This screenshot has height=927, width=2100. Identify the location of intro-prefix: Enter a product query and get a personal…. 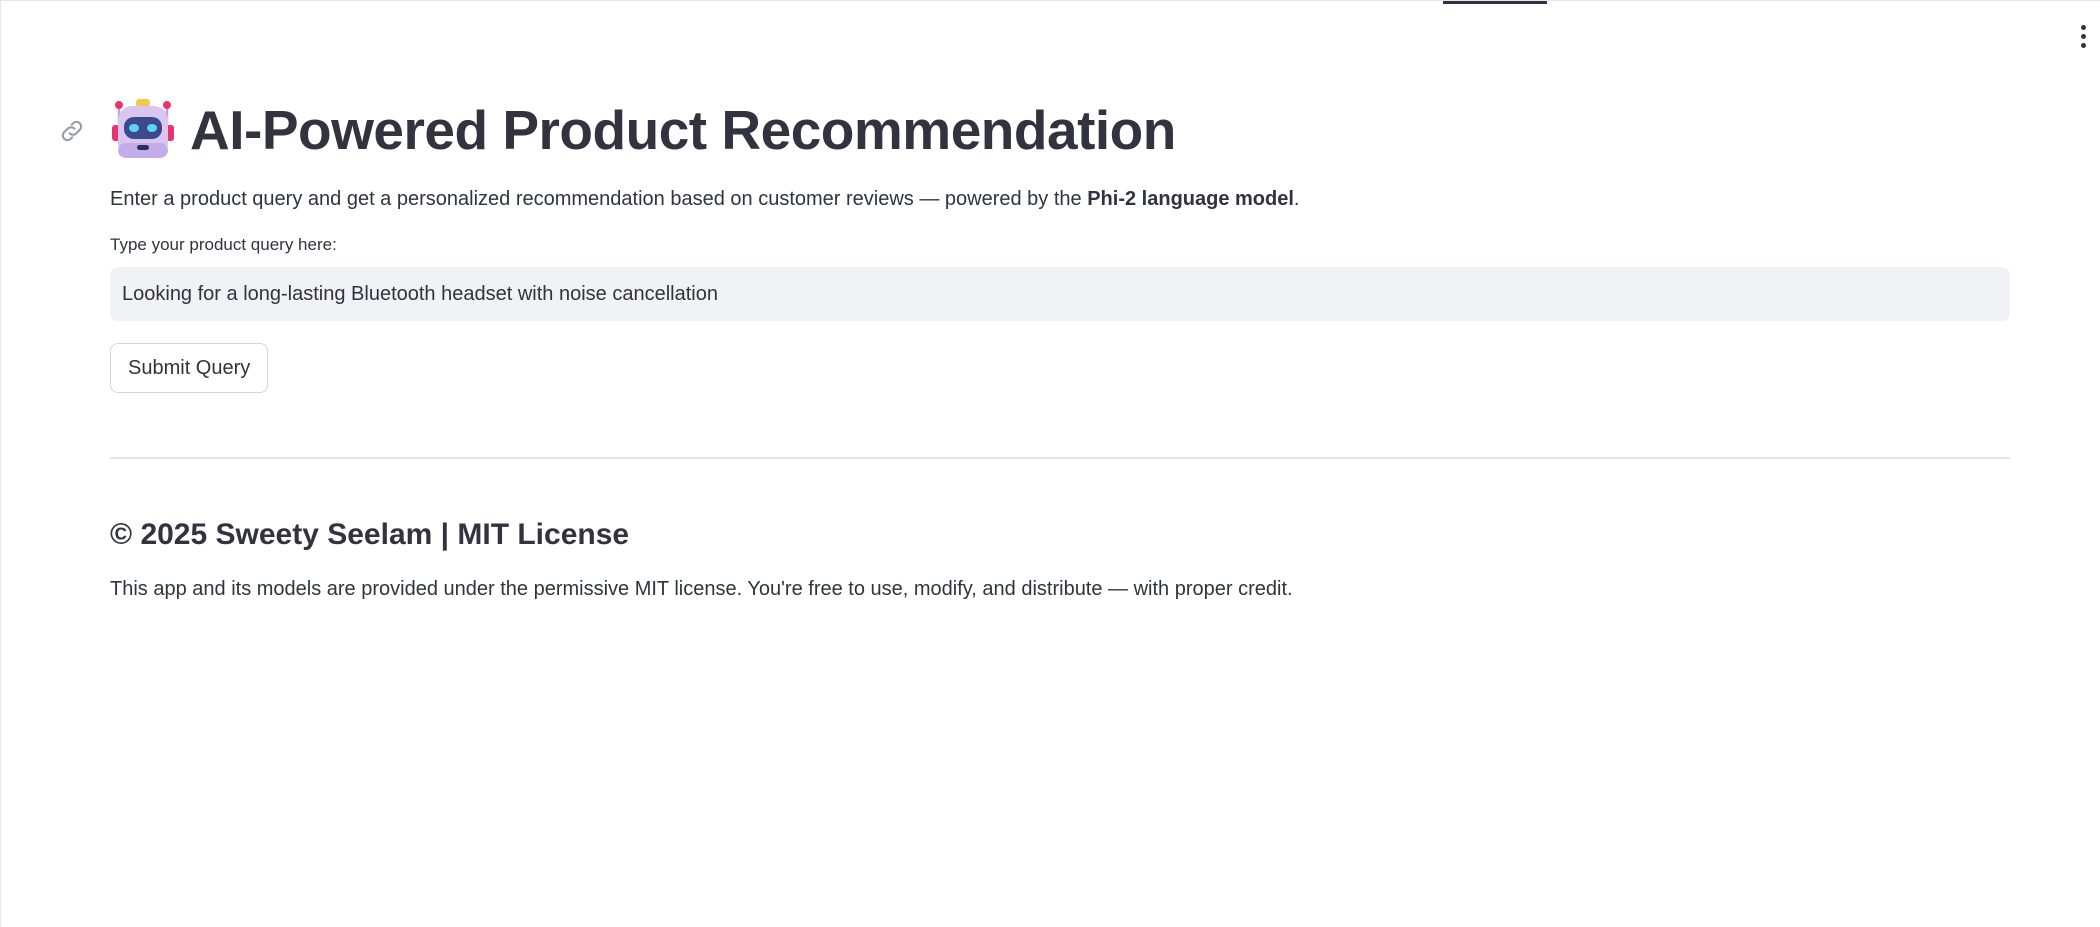
(599, 199).